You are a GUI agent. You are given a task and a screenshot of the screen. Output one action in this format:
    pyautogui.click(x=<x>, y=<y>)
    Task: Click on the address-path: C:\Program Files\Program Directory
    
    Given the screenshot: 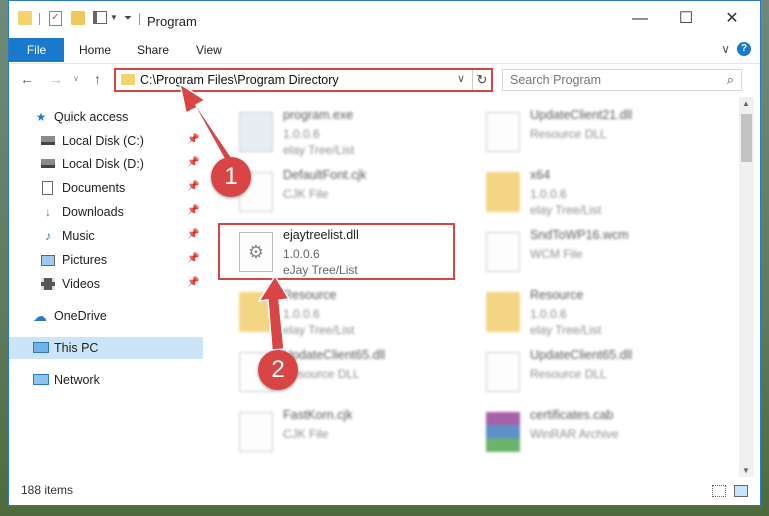 What is the action you would take?
    pyautogui.click(x=239, y=80)
    